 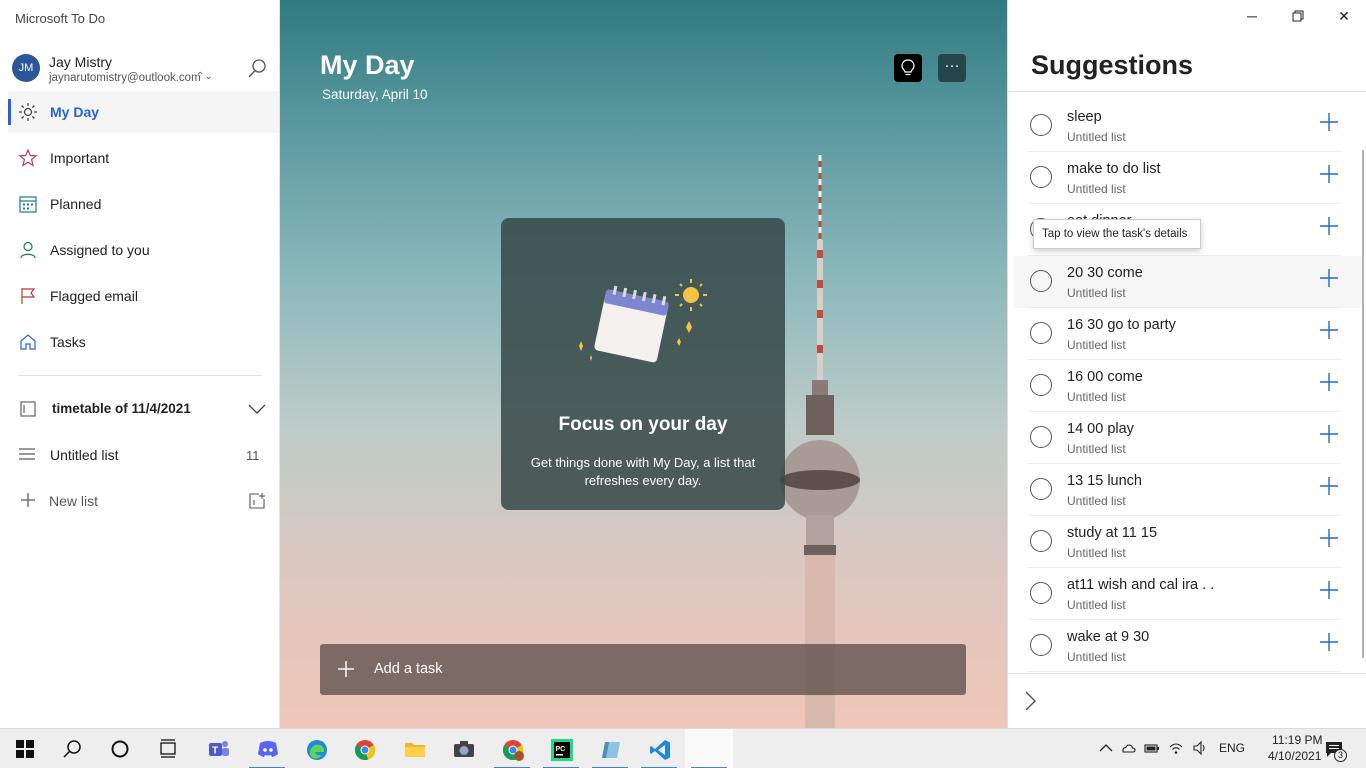 What do you see at coordinates (80, 158) in the screenshot?
I see `sidebar-item-label: Important` at bounding box center [80, 158].